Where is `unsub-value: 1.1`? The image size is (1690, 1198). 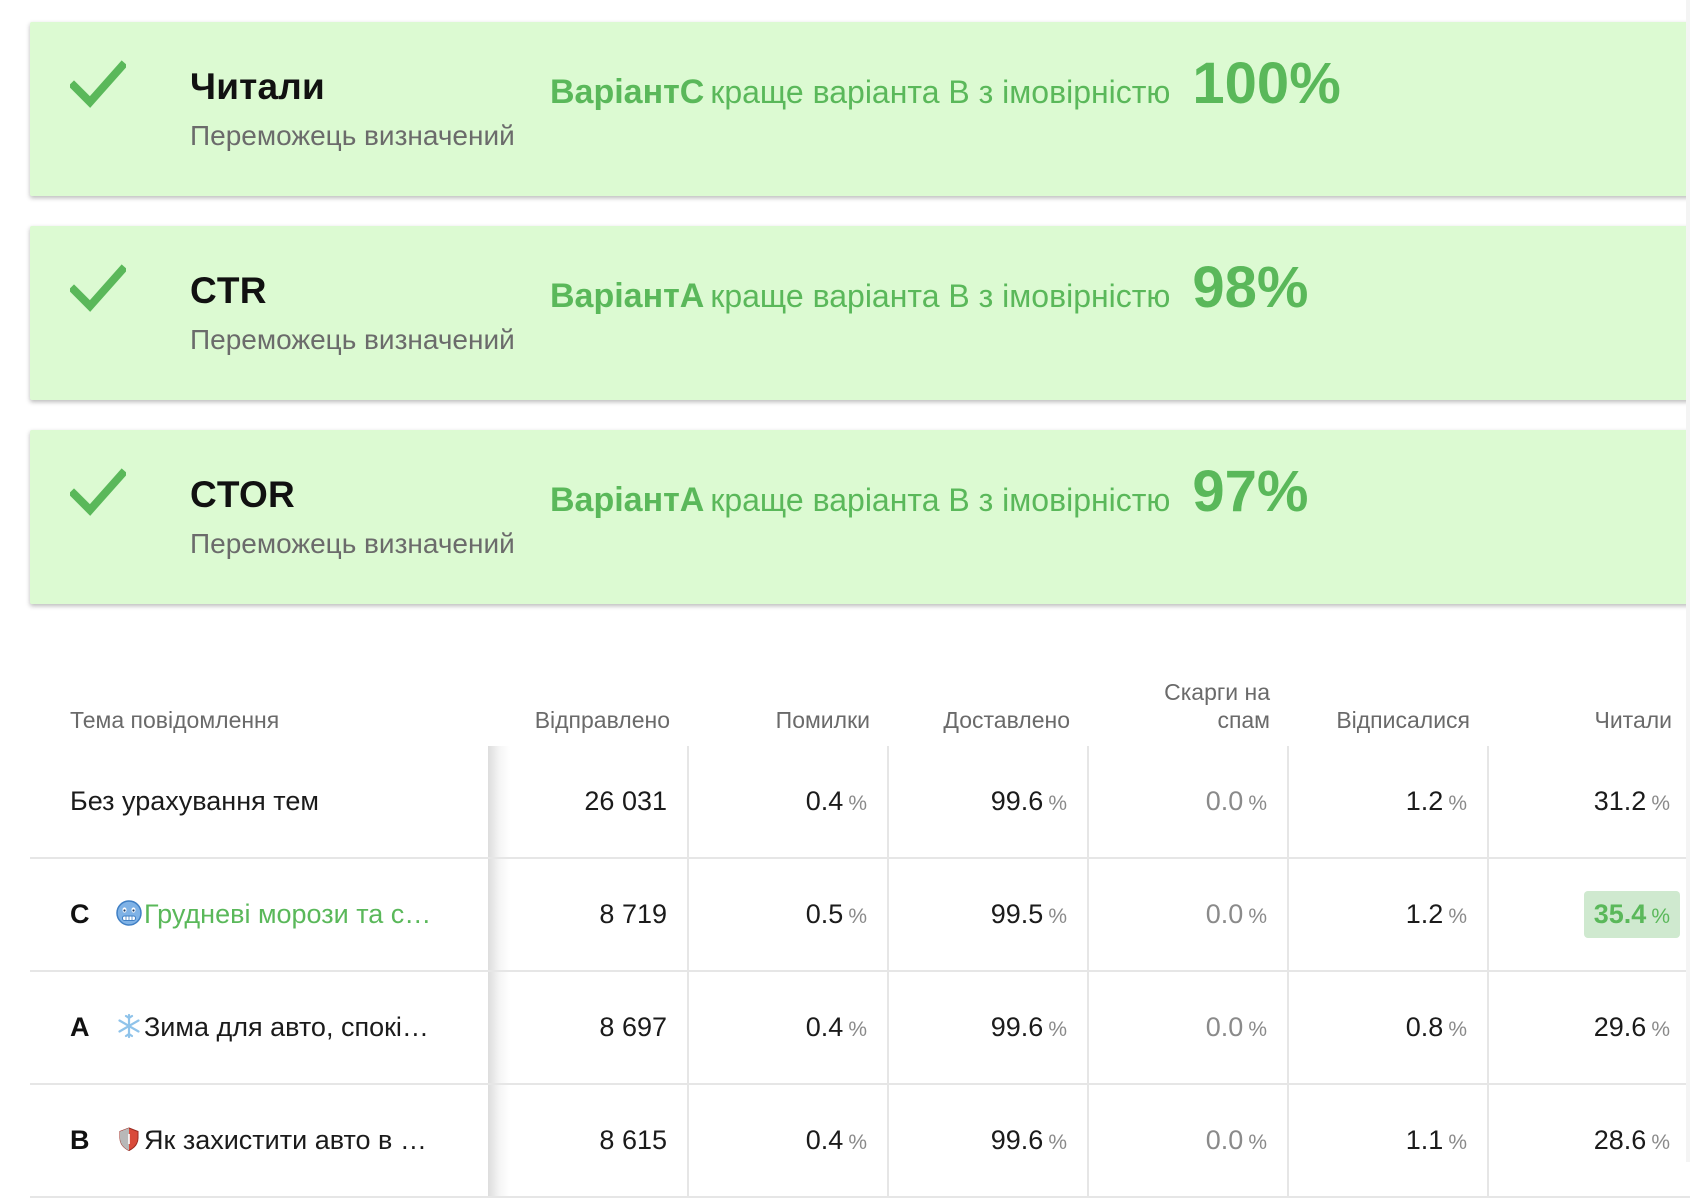 unsub-value: 1.1 is located at coordinates (1424, 1140).